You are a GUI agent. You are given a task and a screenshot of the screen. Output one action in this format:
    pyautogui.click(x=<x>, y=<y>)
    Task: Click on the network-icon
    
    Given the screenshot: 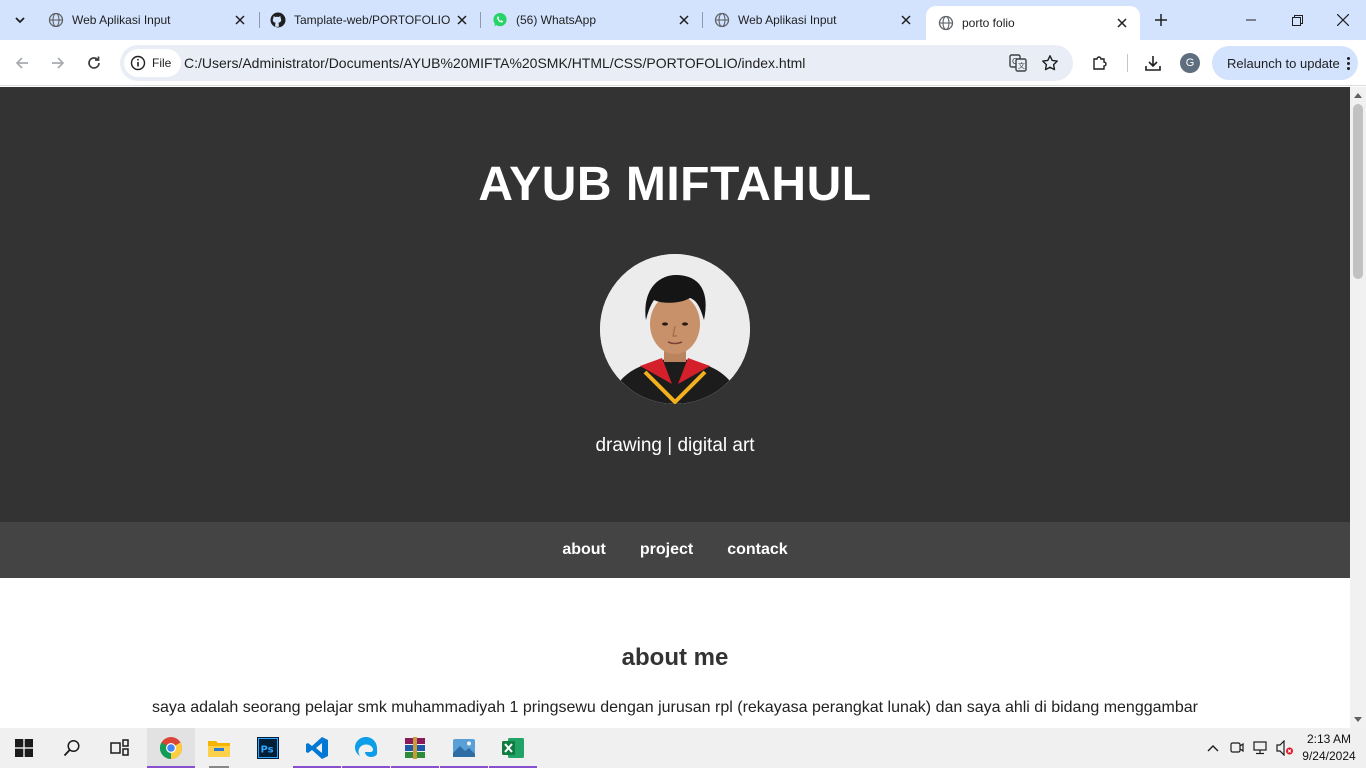 What is the action you would take?
    pyautogui.click(x=1260, y=748)
    